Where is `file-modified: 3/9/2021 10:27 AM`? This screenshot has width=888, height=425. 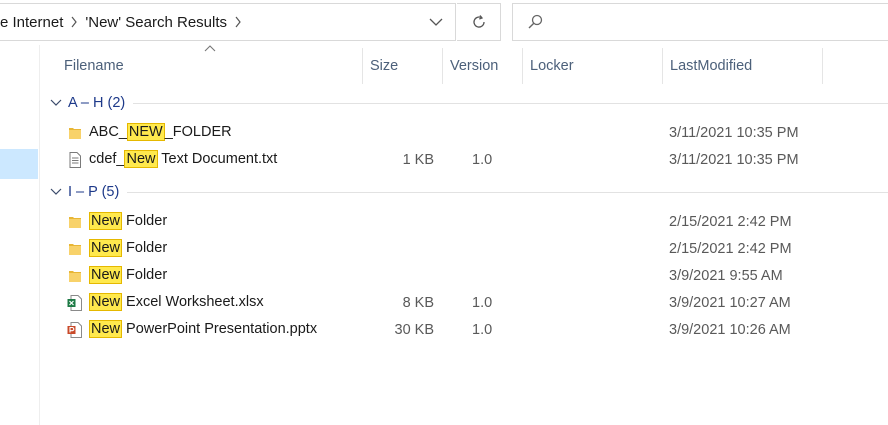
file-modified: 3/9/2021 10:27 AM is located at coordinates (730, 303).